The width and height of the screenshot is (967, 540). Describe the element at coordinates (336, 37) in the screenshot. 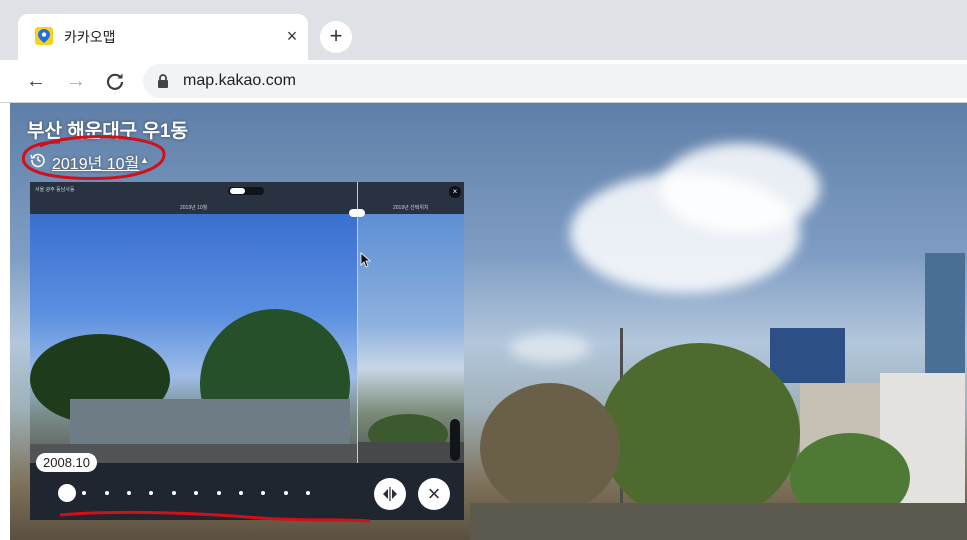

I see `new-tab-button: +` at that location.